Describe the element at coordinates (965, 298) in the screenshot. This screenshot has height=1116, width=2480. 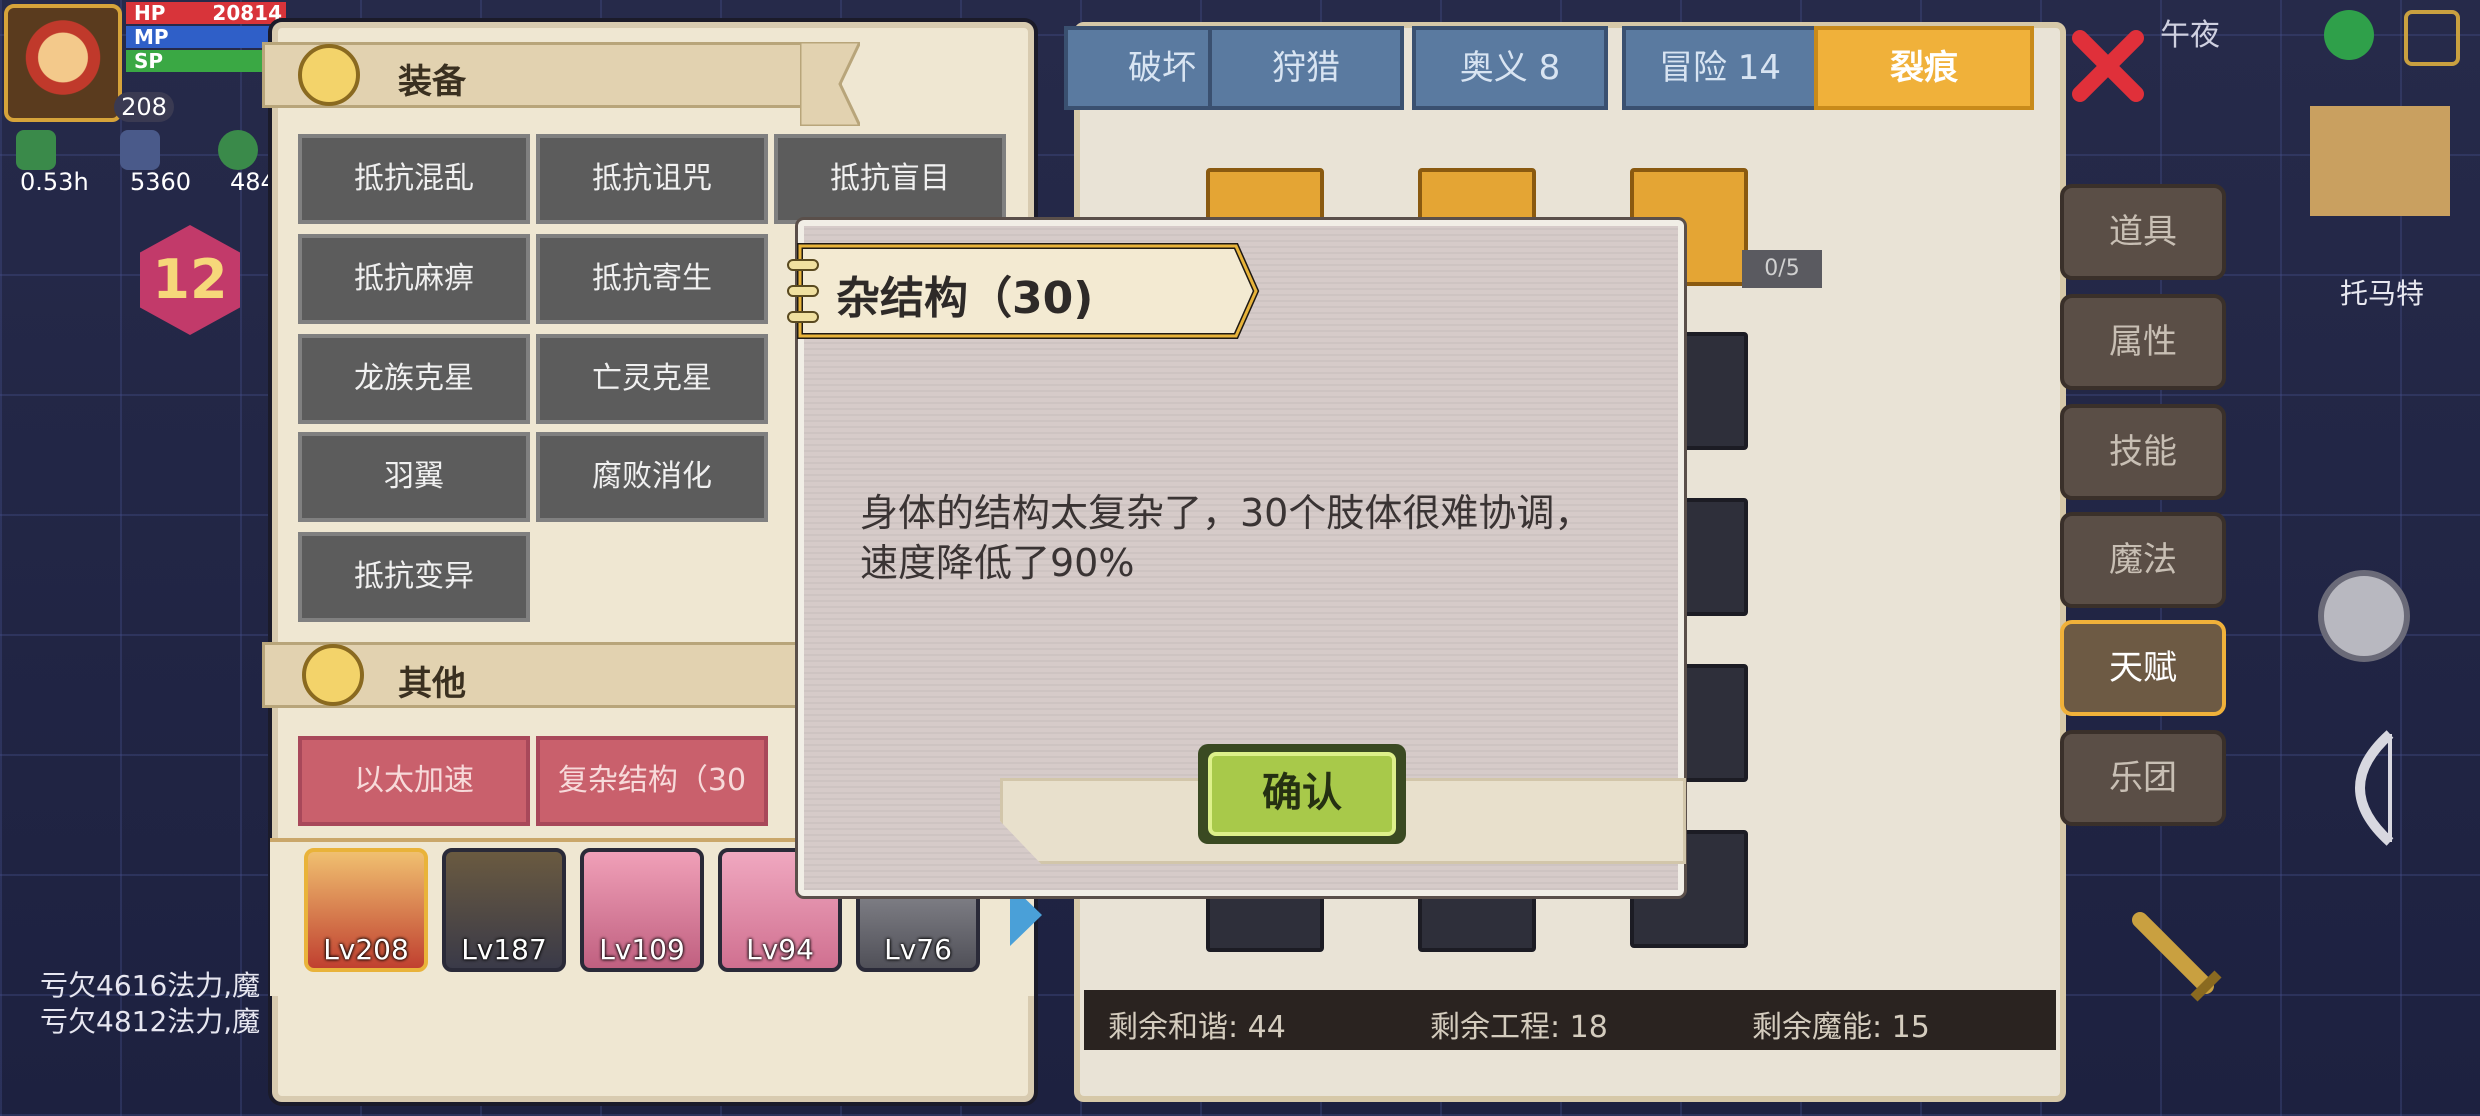
I see `dialog-title: 杂结构（30)` at that location.